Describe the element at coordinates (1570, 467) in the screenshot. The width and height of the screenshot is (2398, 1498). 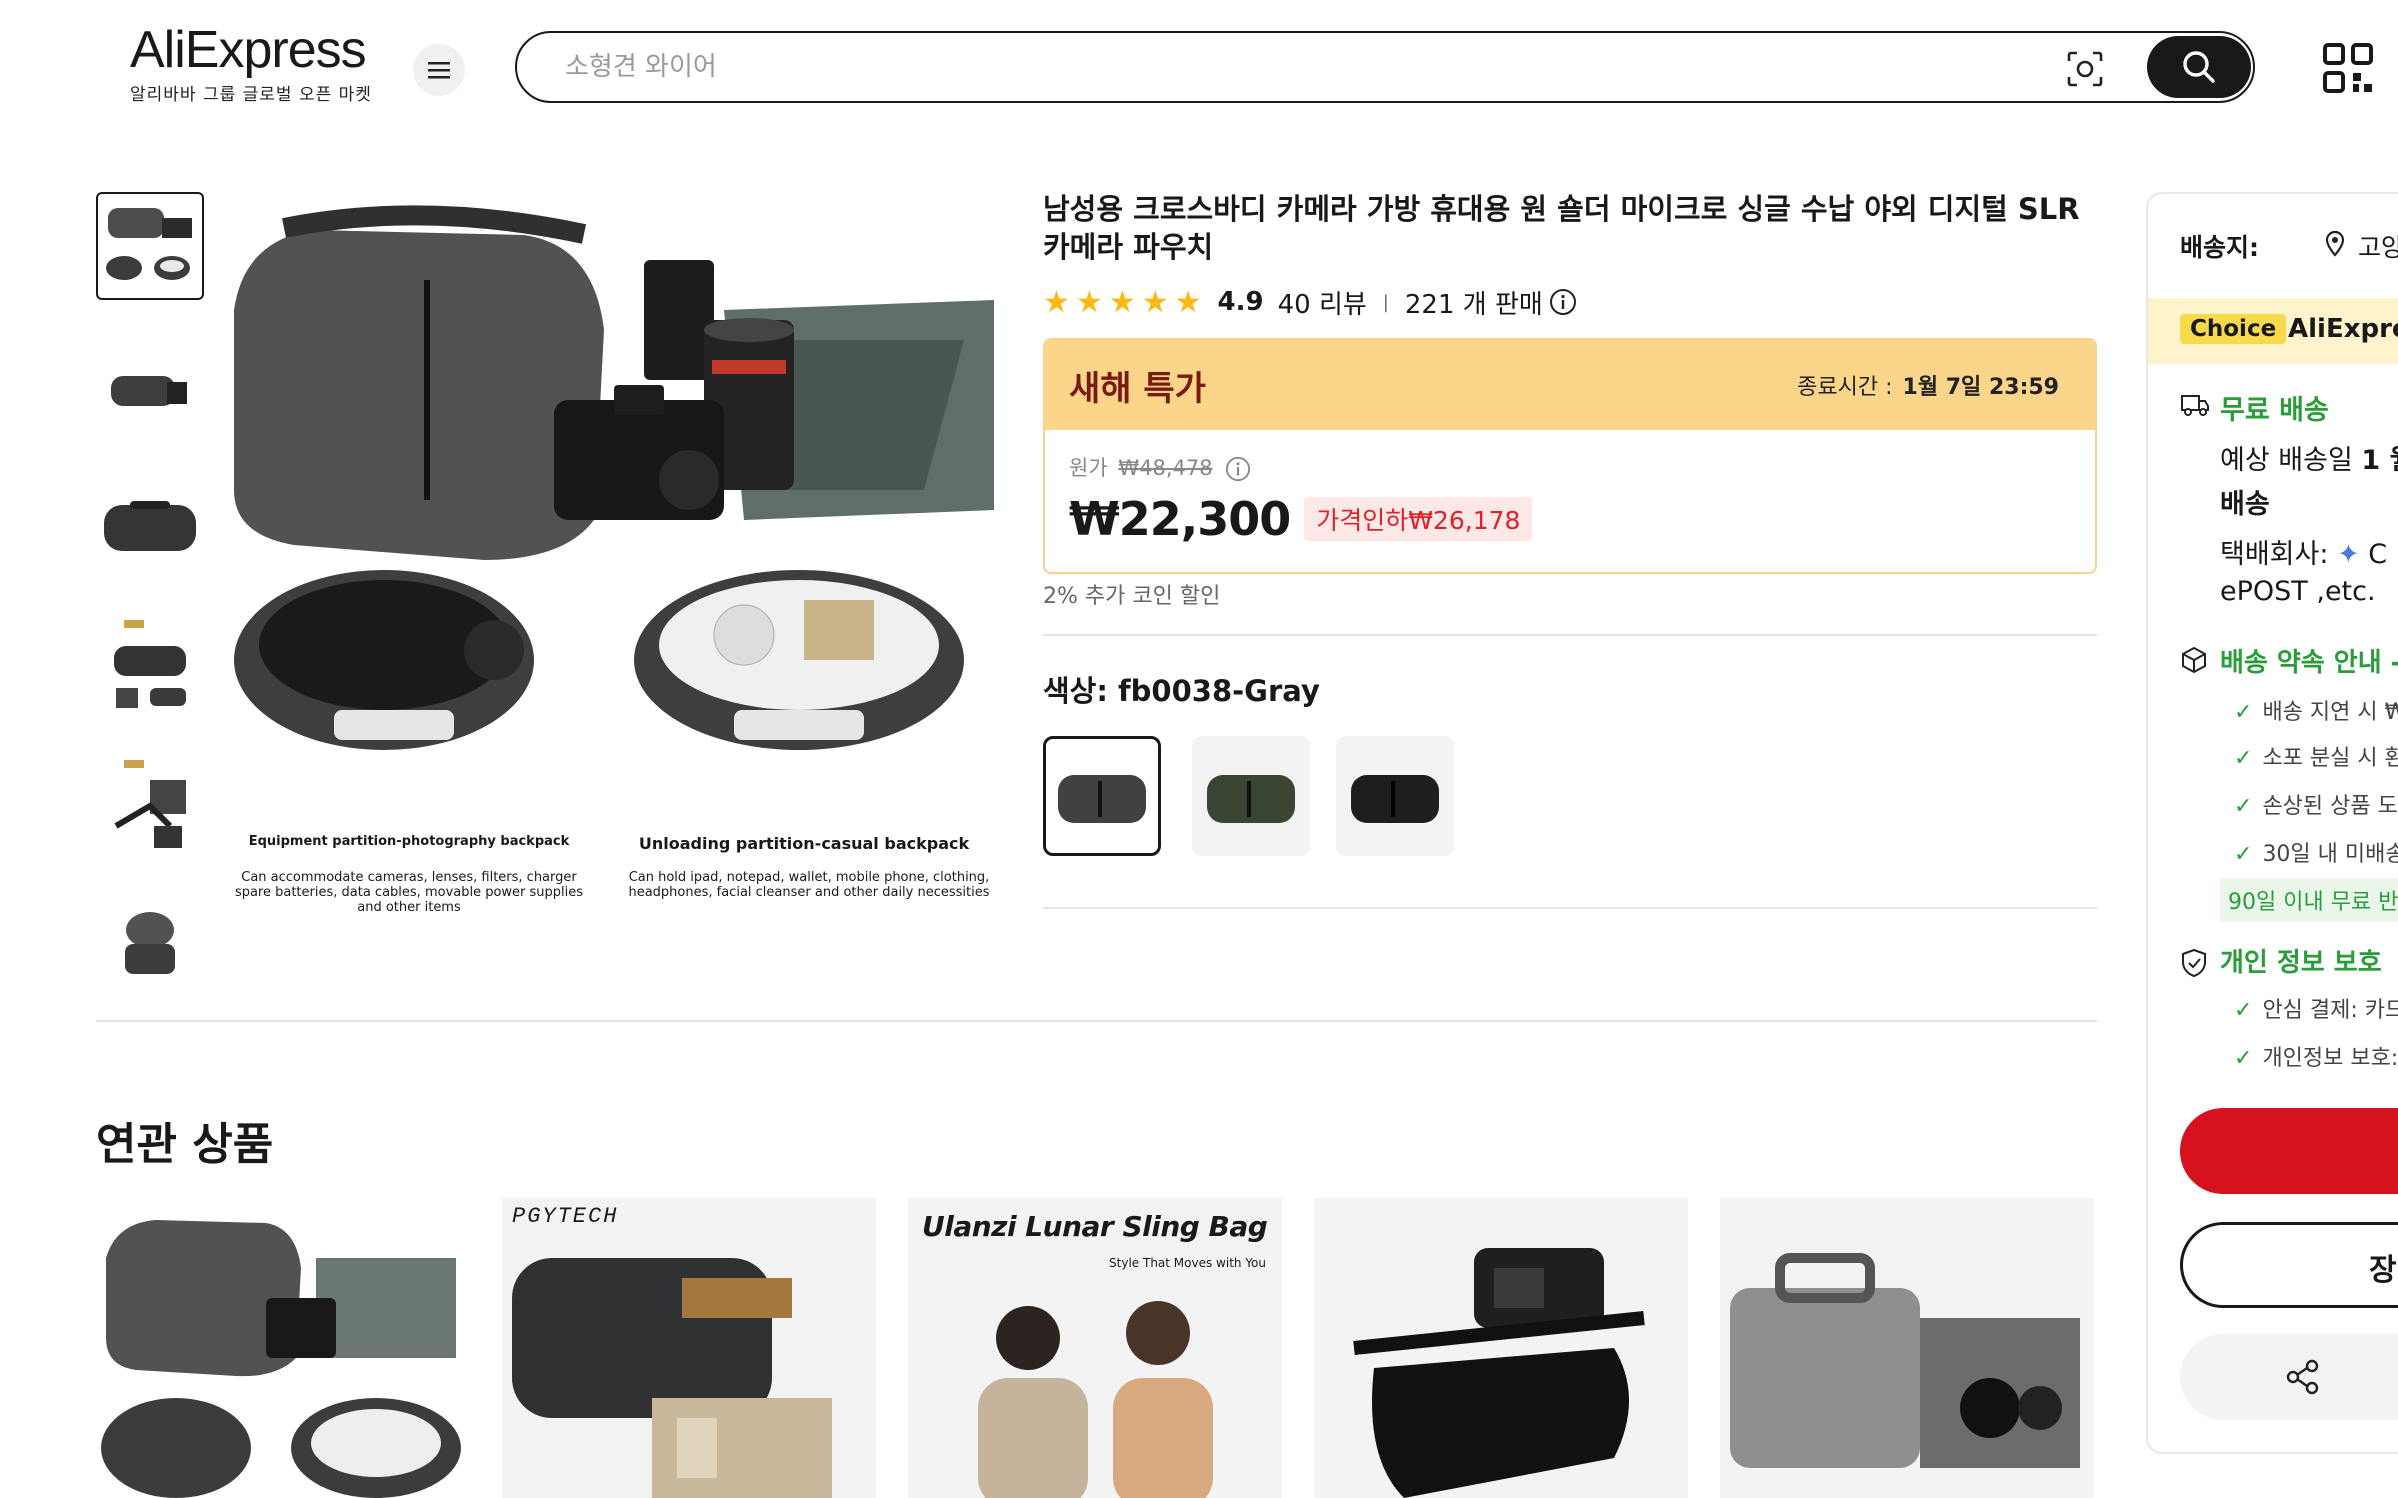
I see `original-price-row: 원가 ₩48,478` at that location.